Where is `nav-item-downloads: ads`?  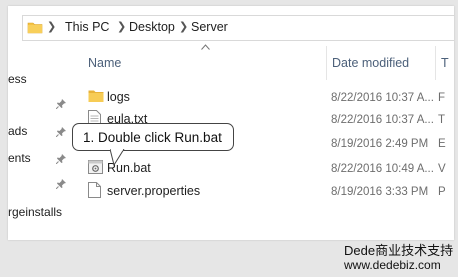
nav-item-downloads: ads is located at coordinates (17, 131).